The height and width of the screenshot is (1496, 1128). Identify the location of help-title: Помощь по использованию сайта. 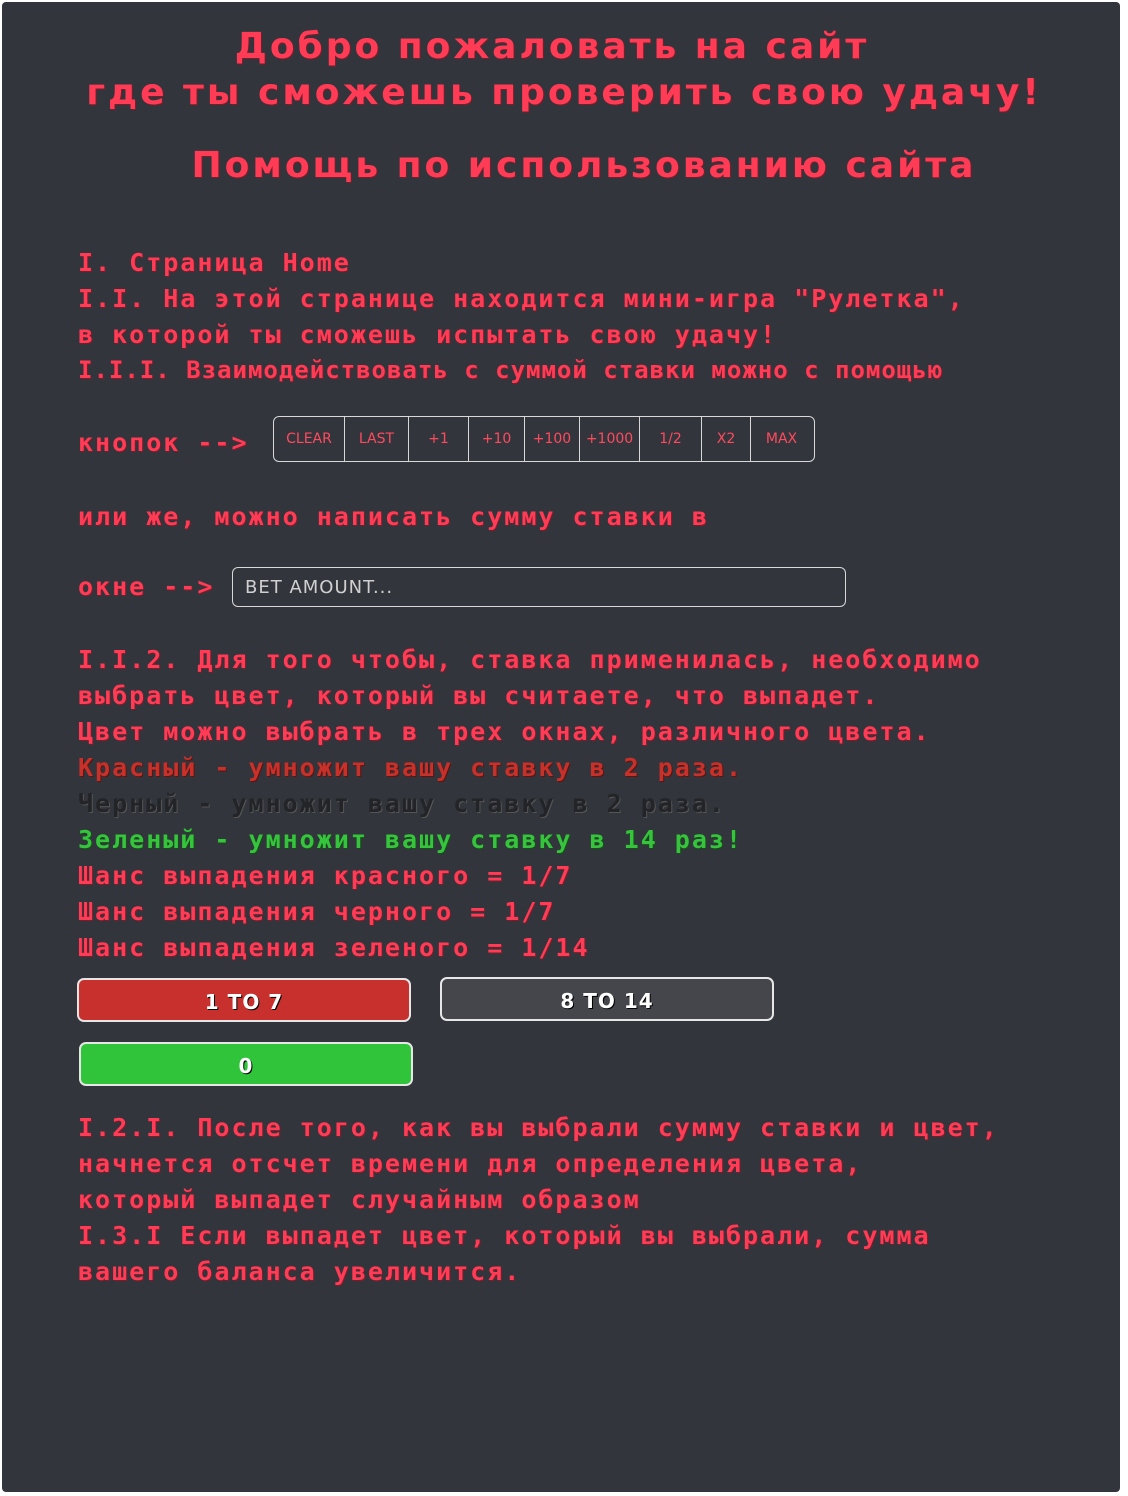
(584, 165).